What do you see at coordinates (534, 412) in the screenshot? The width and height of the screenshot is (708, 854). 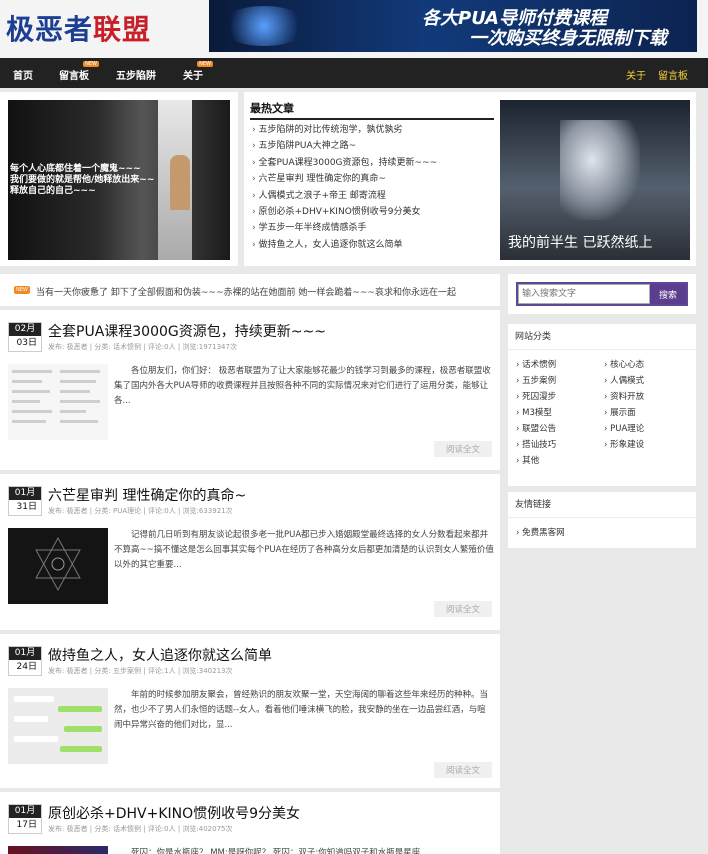 I see `category-link: M3模型` at bounding box center [534, 412].